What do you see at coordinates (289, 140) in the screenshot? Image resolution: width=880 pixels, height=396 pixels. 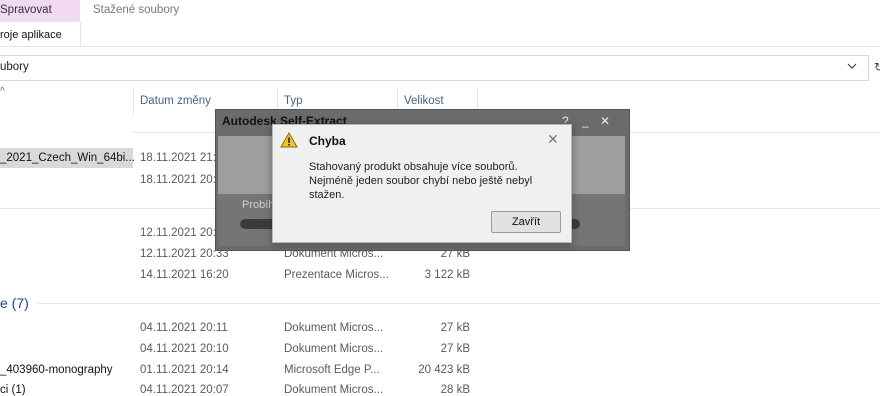 I see `warning-icon` at bounding box center [289, 140].